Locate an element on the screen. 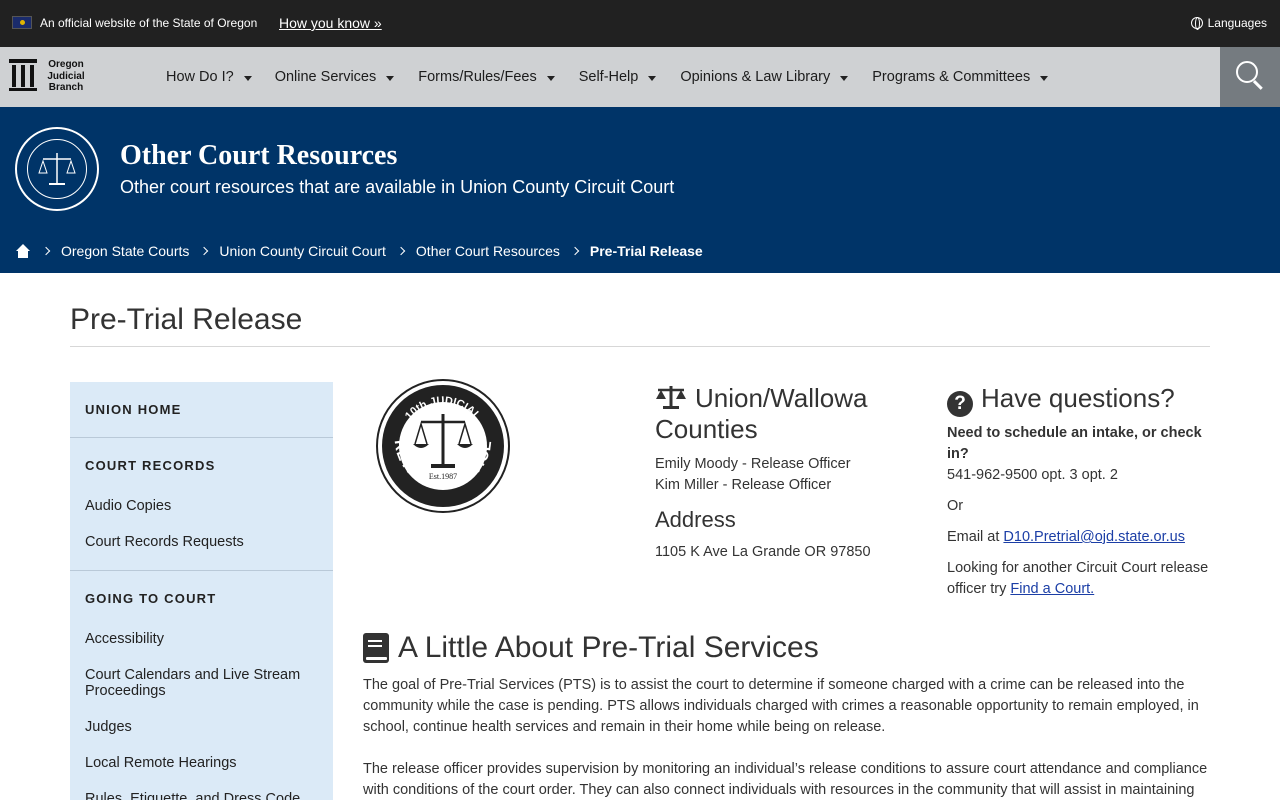 The height and width of the screenshot is (800, 1280). sidebar-heading-going-to-court: GOING TO COURT is located at coordinates (150, 598).